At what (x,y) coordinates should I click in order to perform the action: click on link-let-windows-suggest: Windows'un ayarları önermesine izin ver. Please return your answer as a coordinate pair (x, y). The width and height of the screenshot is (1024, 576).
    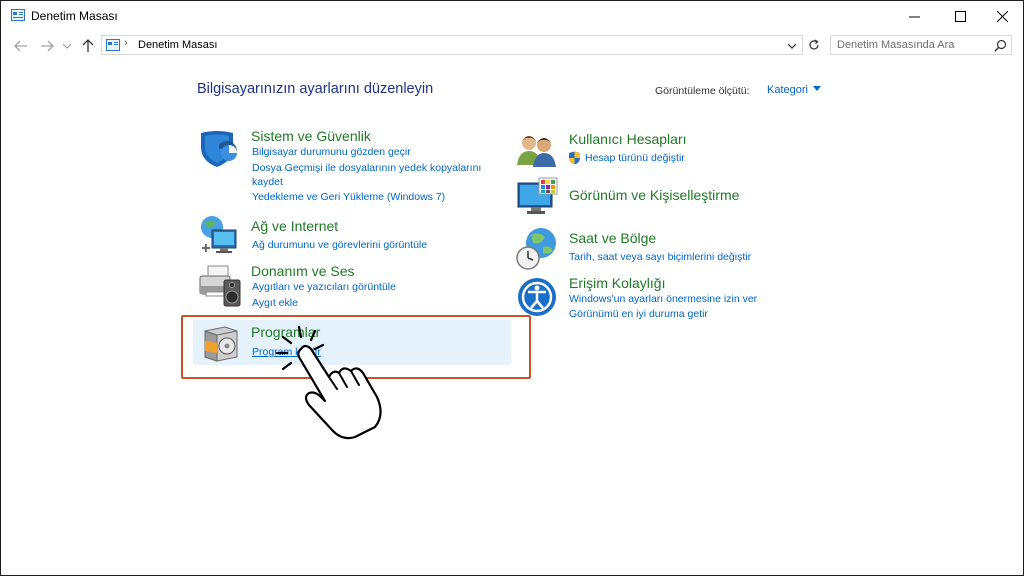
    Looking at the image, I should click on (663, 299).